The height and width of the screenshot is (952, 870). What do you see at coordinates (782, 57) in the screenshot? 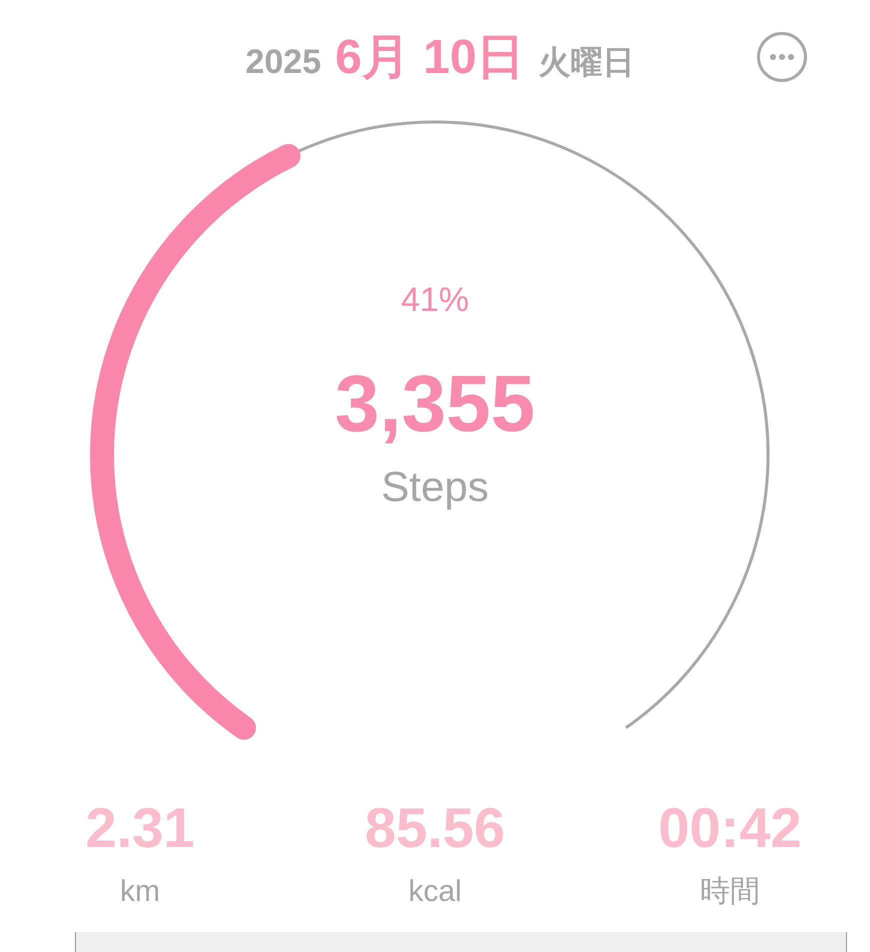
I see `more-icon` at bounding box center [782, 57].